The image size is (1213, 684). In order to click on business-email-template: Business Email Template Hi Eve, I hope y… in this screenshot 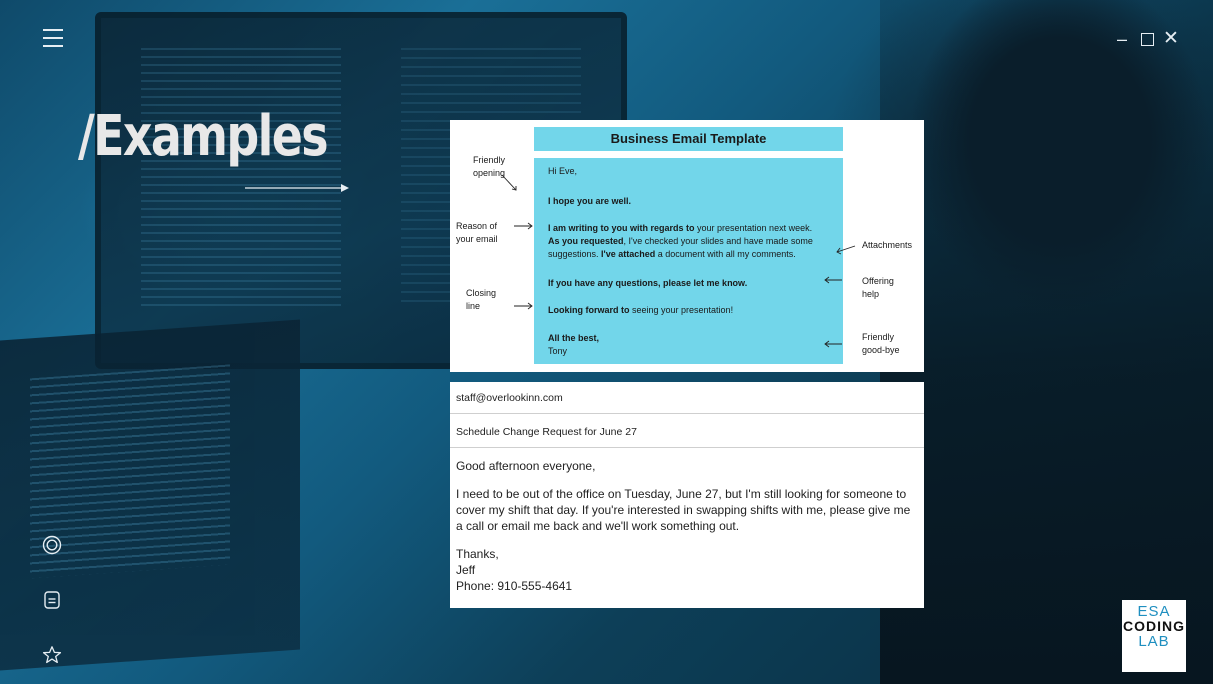, I will do `click(687, 246)`.